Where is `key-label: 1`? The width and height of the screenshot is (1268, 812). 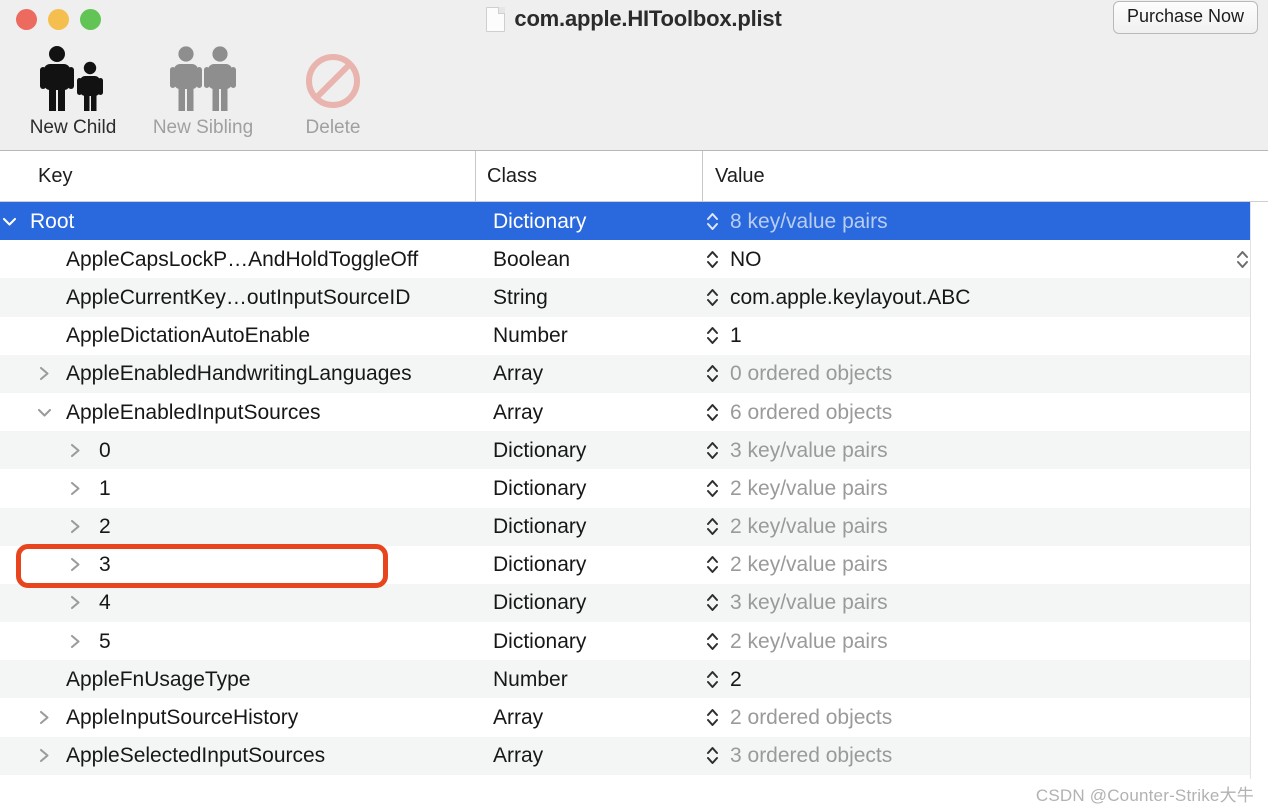
key-label: 1 is located at coordinates (105, 488).